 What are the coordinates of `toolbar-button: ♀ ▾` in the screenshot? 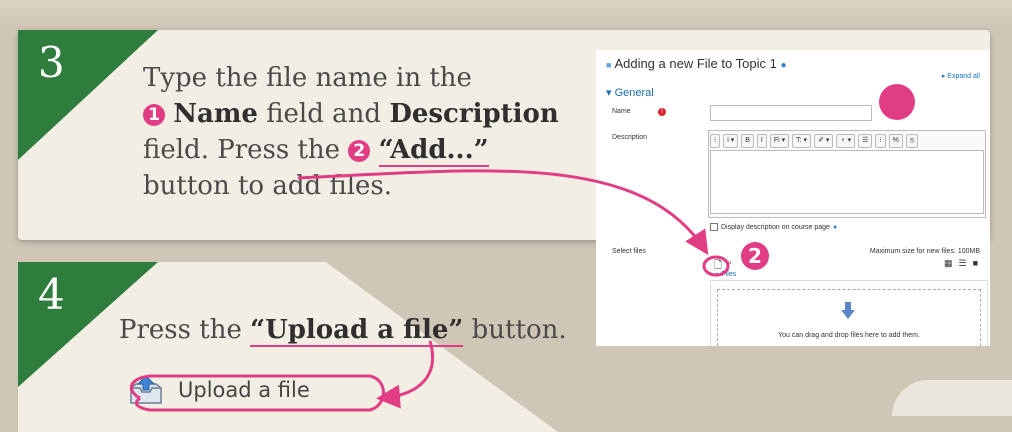 It's located at (846, 141).